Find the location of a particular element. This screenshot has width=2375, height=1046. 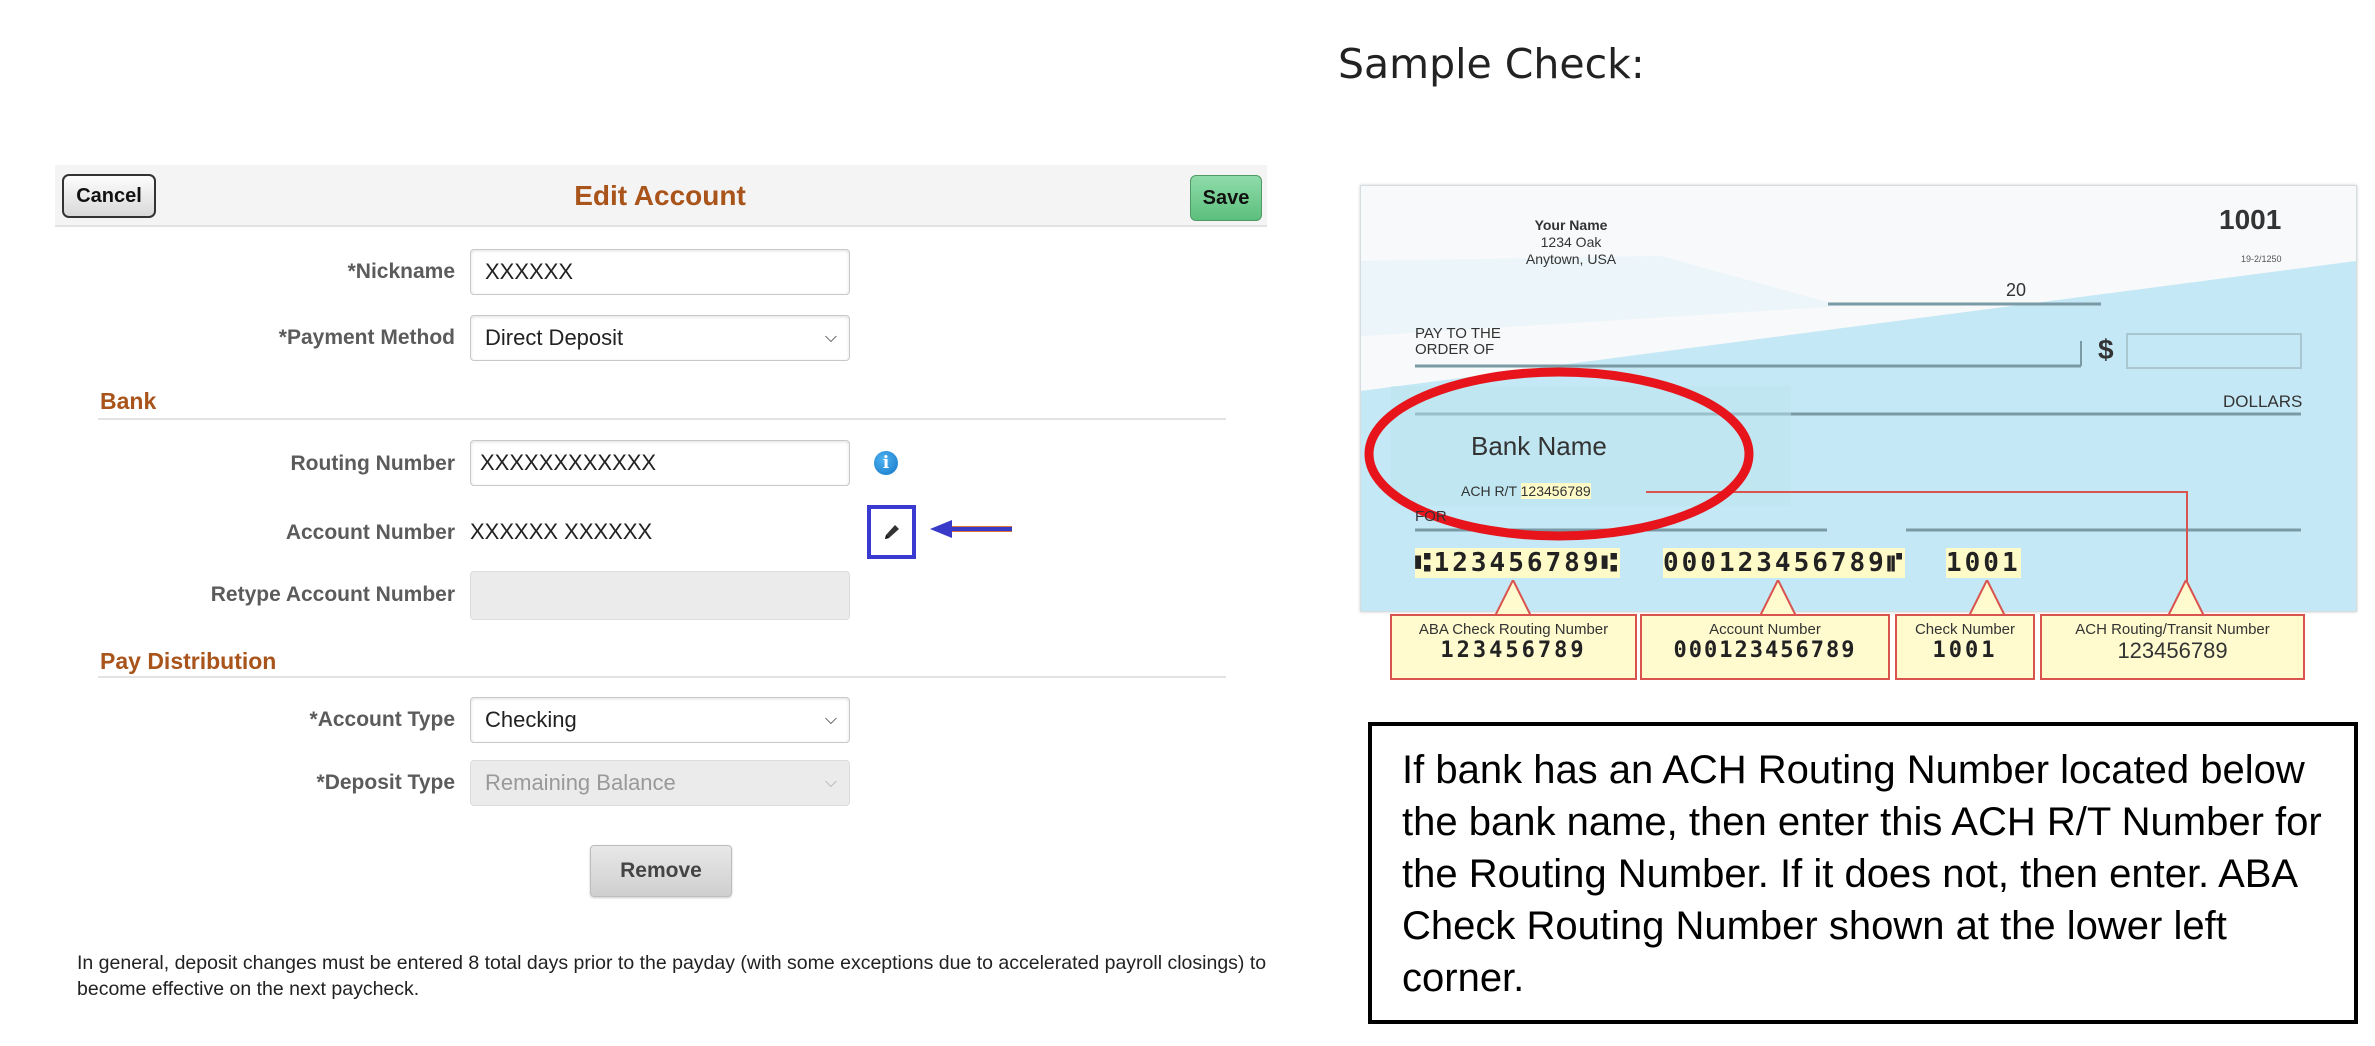

page-title: Edit Account is located at coordinates (660, 195).